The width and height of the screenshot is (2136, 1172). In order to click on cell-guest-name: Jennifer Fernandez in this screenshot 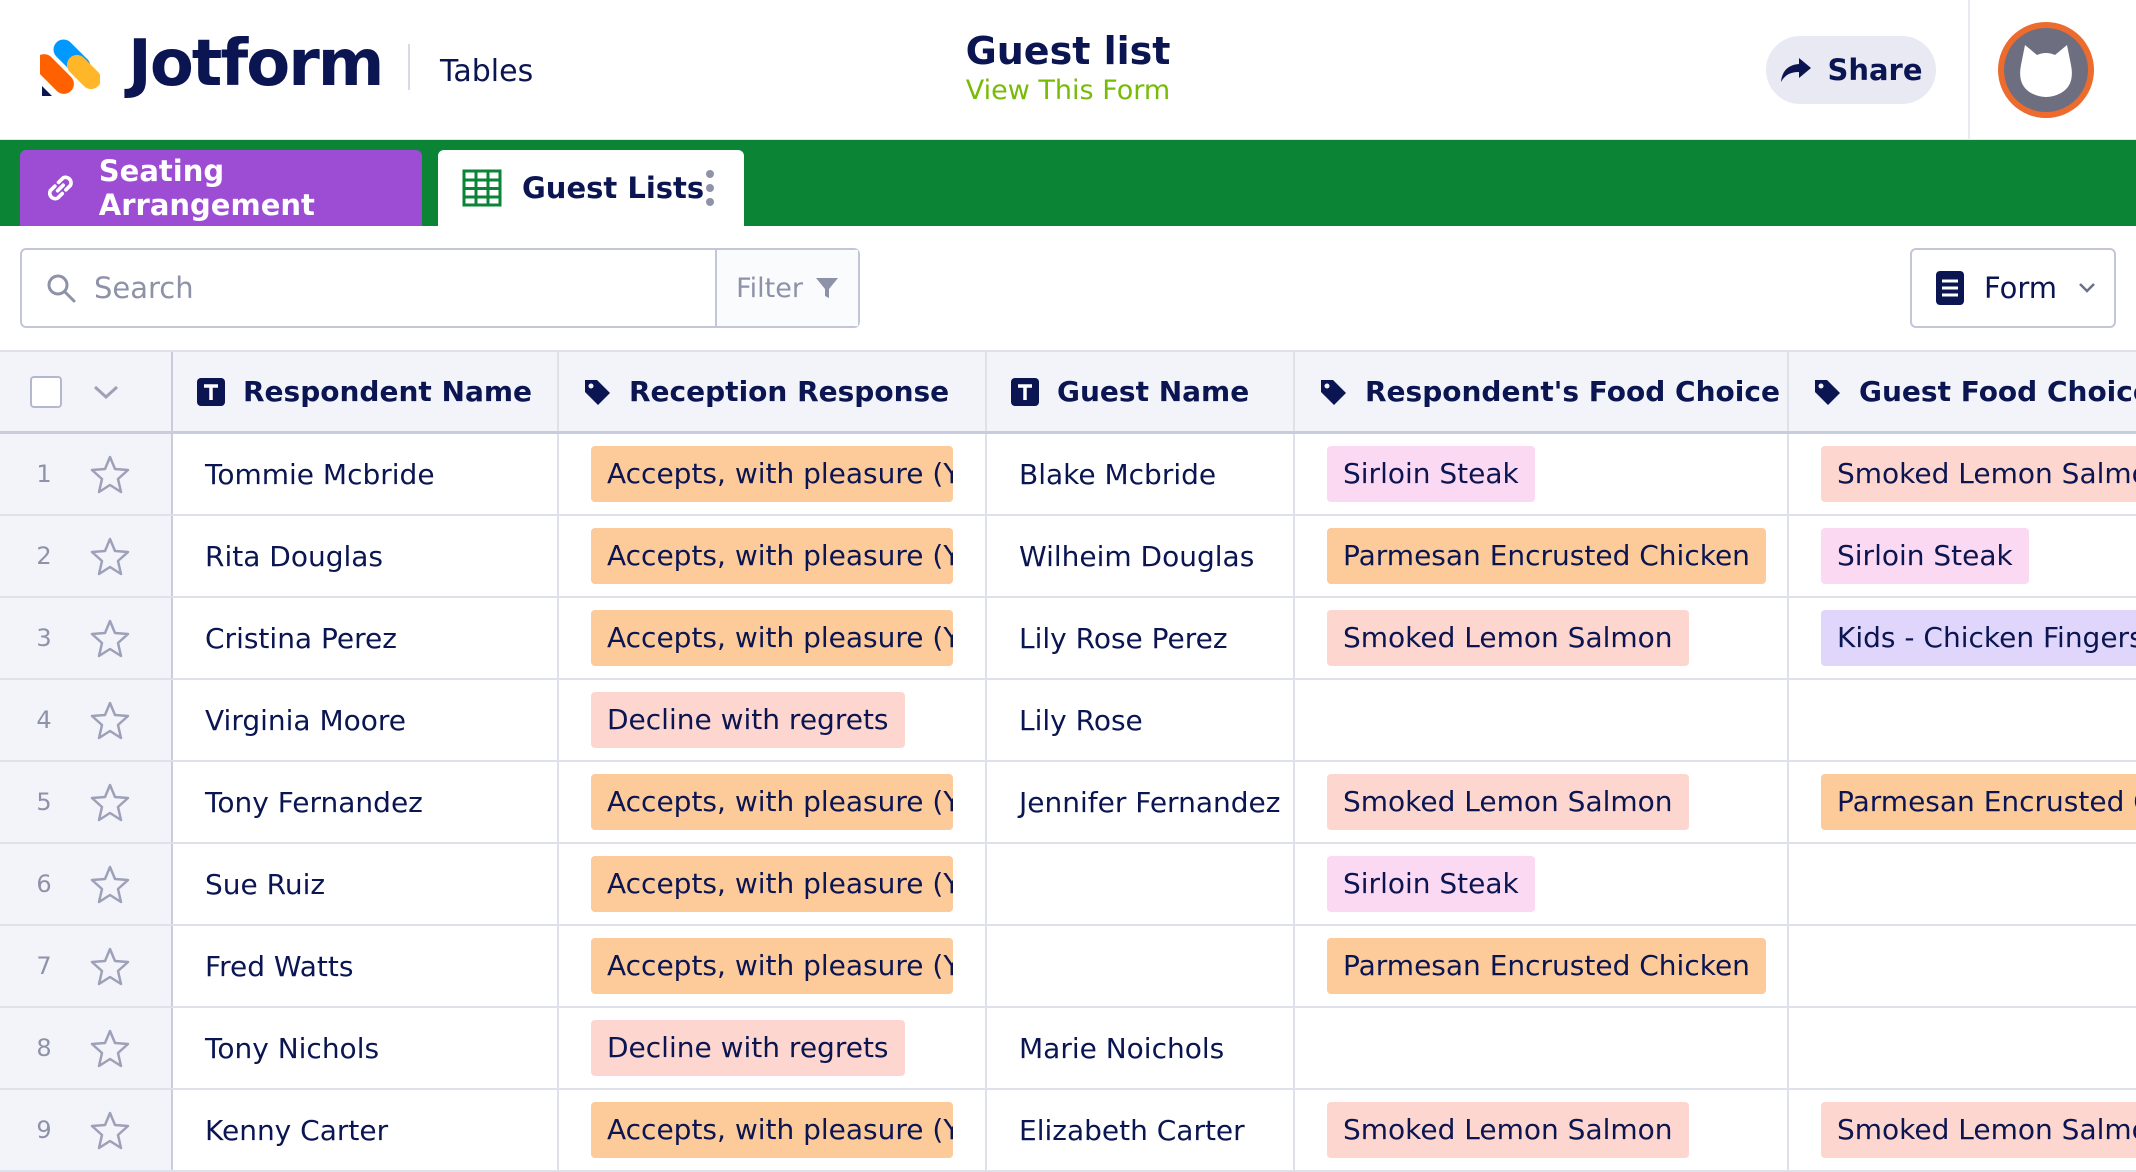, I will do `click(1141, 802)`.